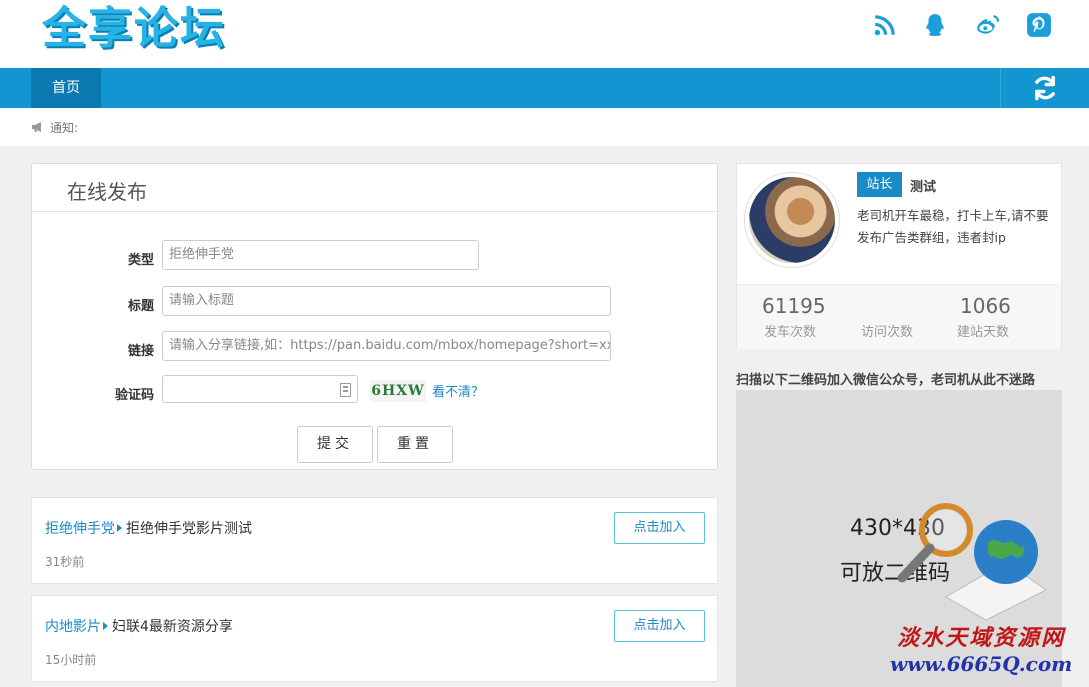 The image size is (1089, 687). Describe the element at coordinates (172, 627) in the screenshot. I see `topic-title: 妇联4最新资源分享` at that location.